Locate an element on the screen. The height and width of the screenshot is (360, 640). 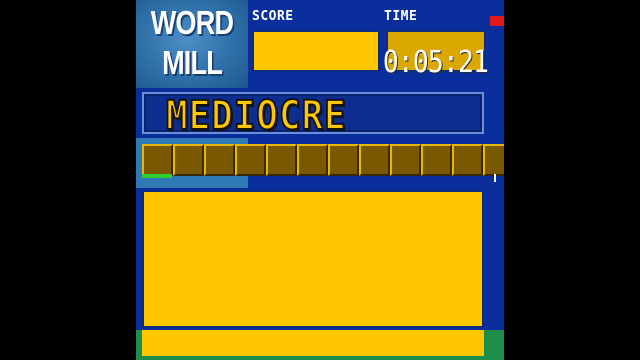
side-panel is located at coordinates (495, 259).